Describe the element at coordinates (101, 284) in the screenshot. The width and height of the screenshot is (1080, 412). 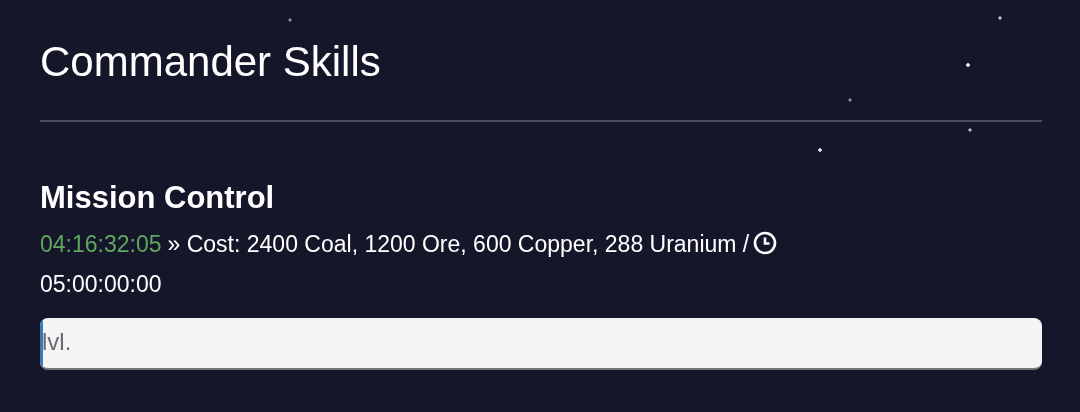
I see `duration-text: 05:00:00:00` at that location.